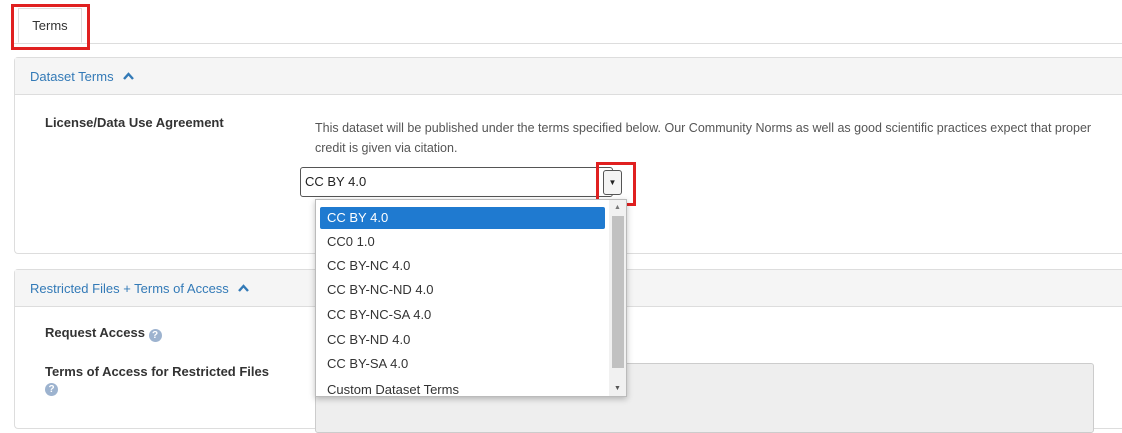  I want to click on scrollbar-thumb, so click(618, 292).